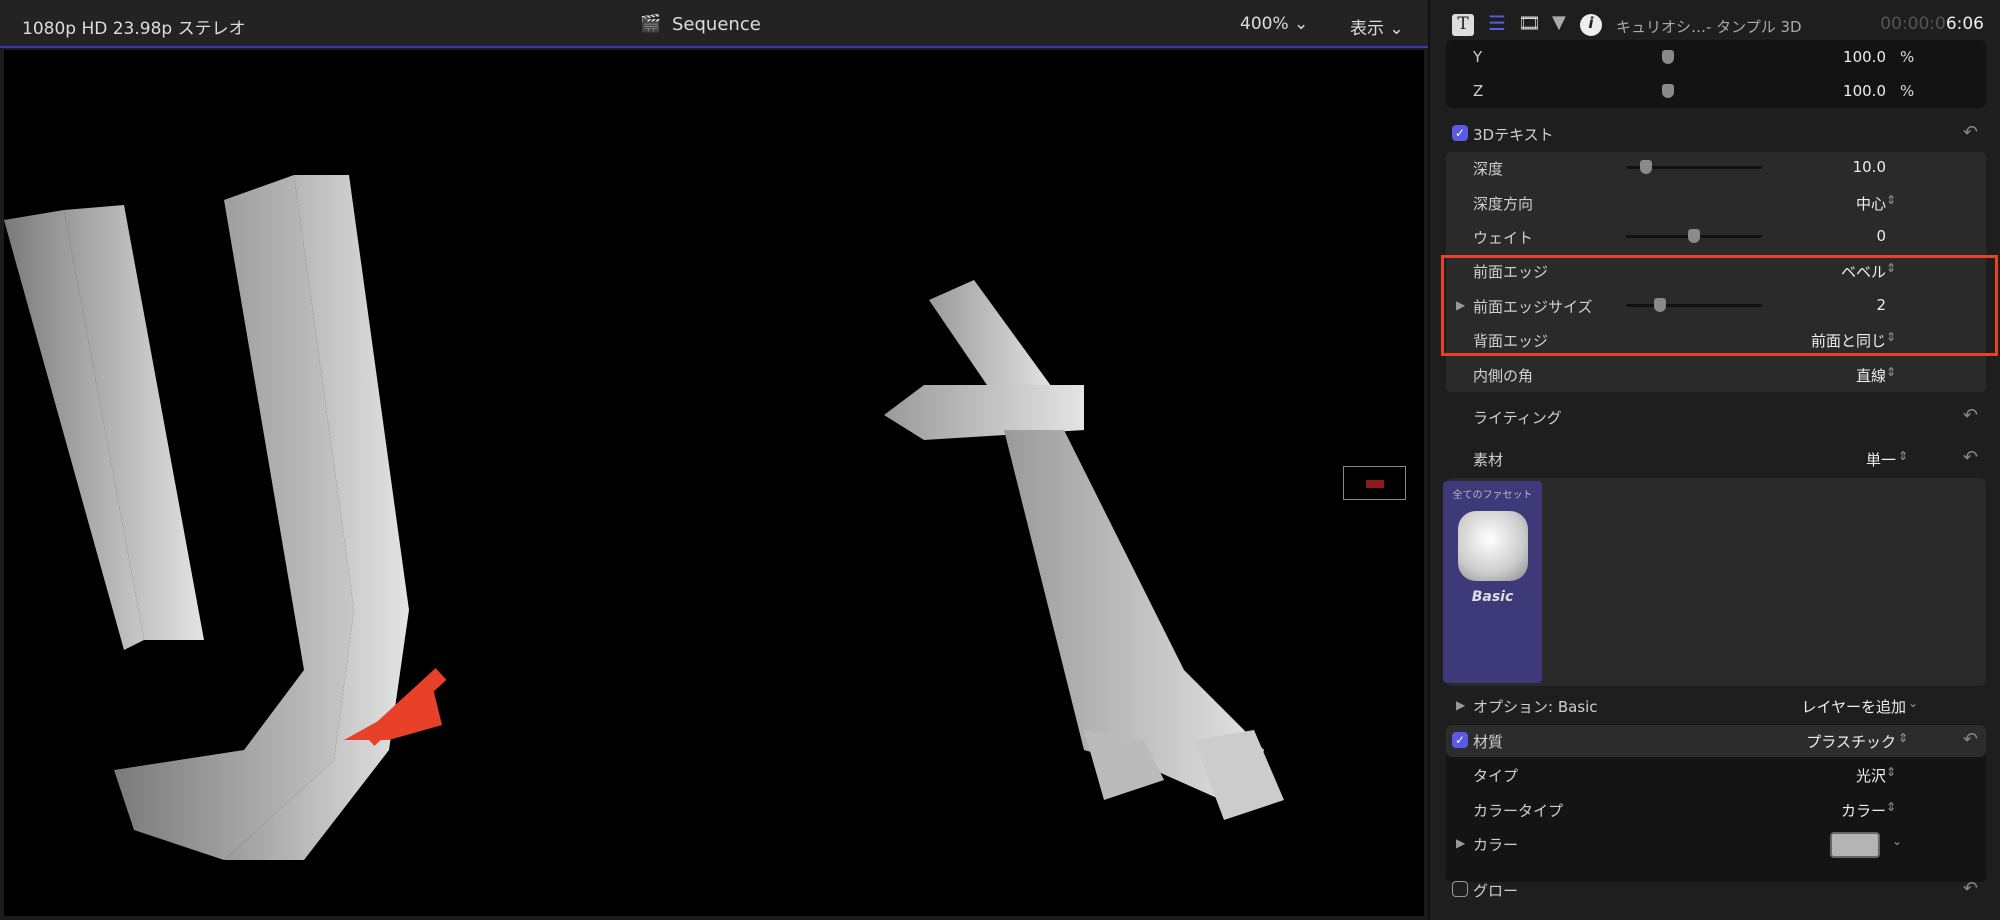 The width and height of the screenshot is (2000, 920). What do you see at coordinates (1460, 133) in the screenshot?
I see `3d-text-checkbox: ✓` at bounding box center [1460, 133].